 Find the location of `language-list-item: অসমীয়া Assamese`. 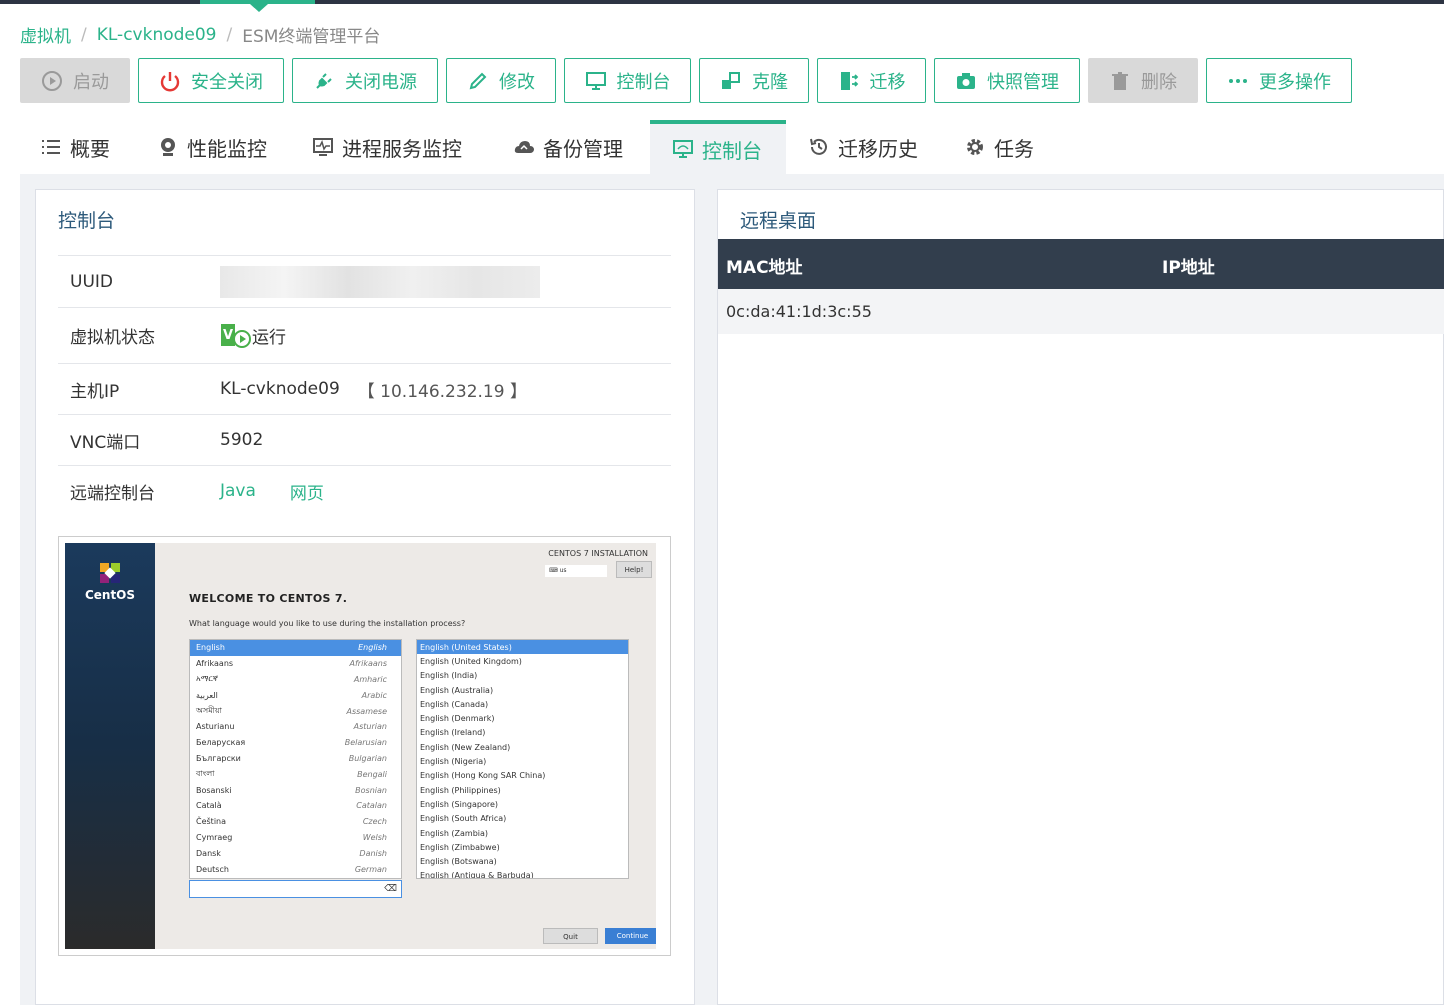

language-list-item: অসমীয়া Assamese is located at coordinates (295, 711).